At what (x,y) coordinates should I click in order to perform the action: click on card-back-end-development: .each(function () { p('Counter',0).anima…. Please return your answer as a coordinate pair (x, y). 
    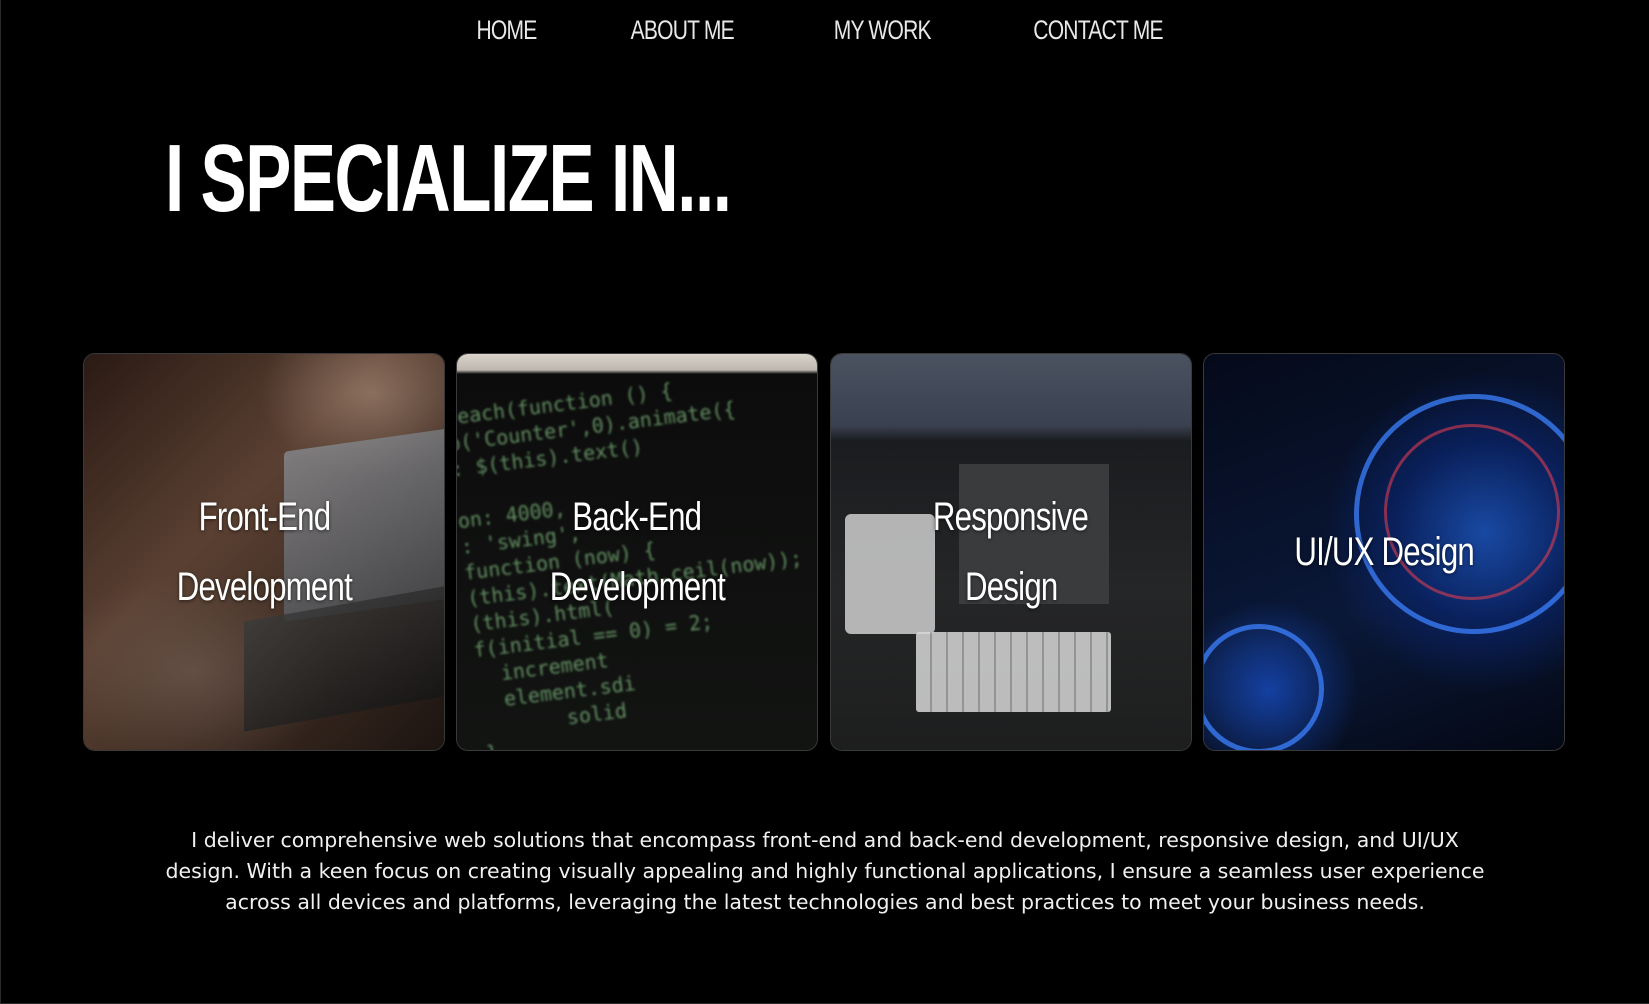
    Looking at the image, I should click on (637, 552).